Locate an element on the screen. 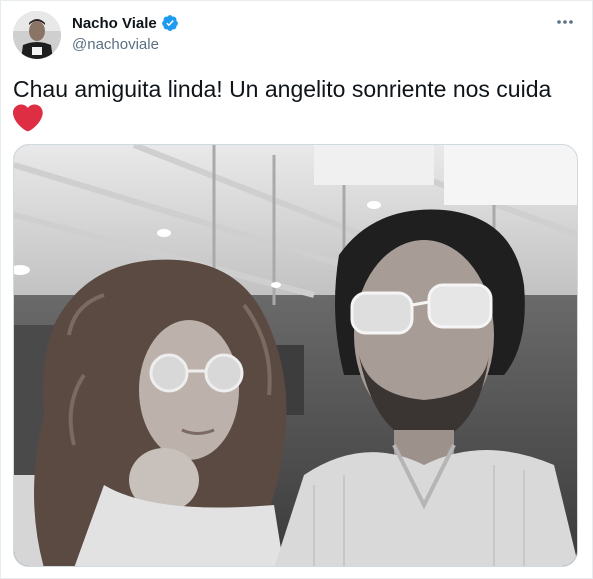 This screenshot has width=593, height=579. red-heart-emoji is located at coordinates (27, 118).